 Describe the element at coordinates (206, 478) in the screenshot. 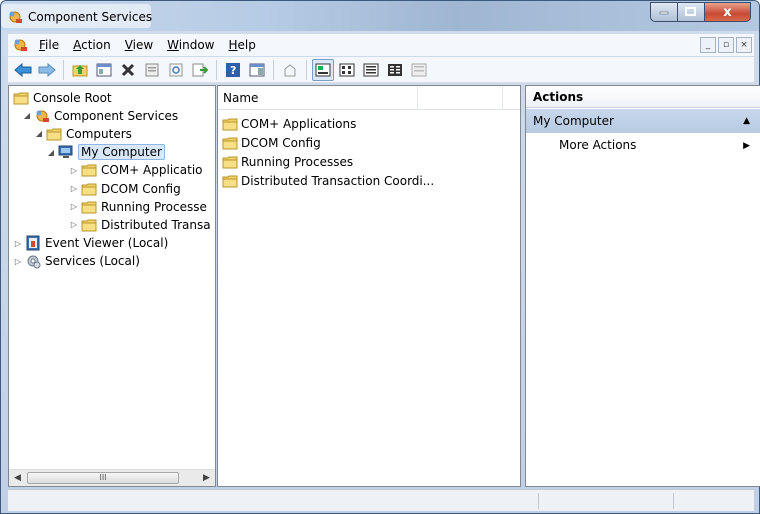

I see `scroll-right-arrow-icon: ▶` at that location.